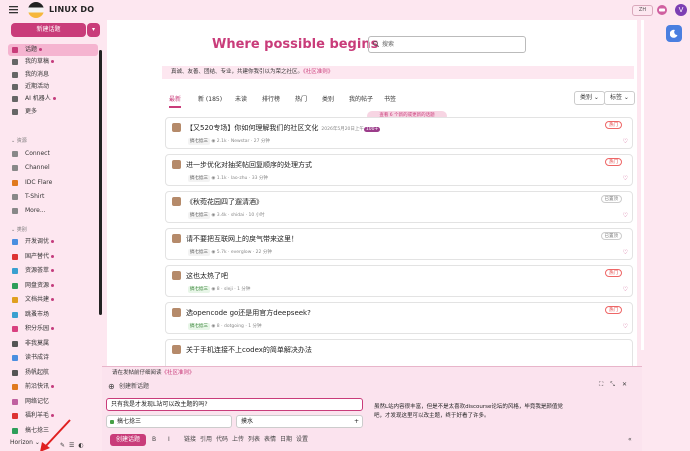 This screenshot has height=451, width=690. I want to click on sidebar-item: 非我莫属, so click(53, 344).